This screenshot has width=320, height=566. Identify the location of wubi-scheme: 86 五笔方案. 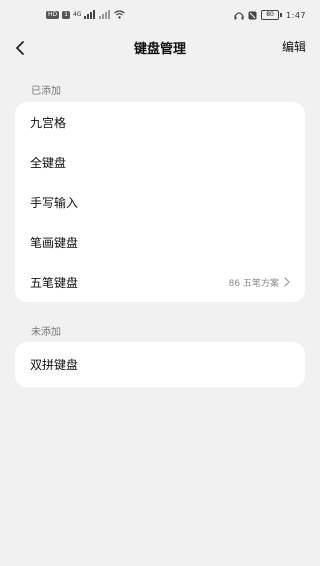
(259, 282).